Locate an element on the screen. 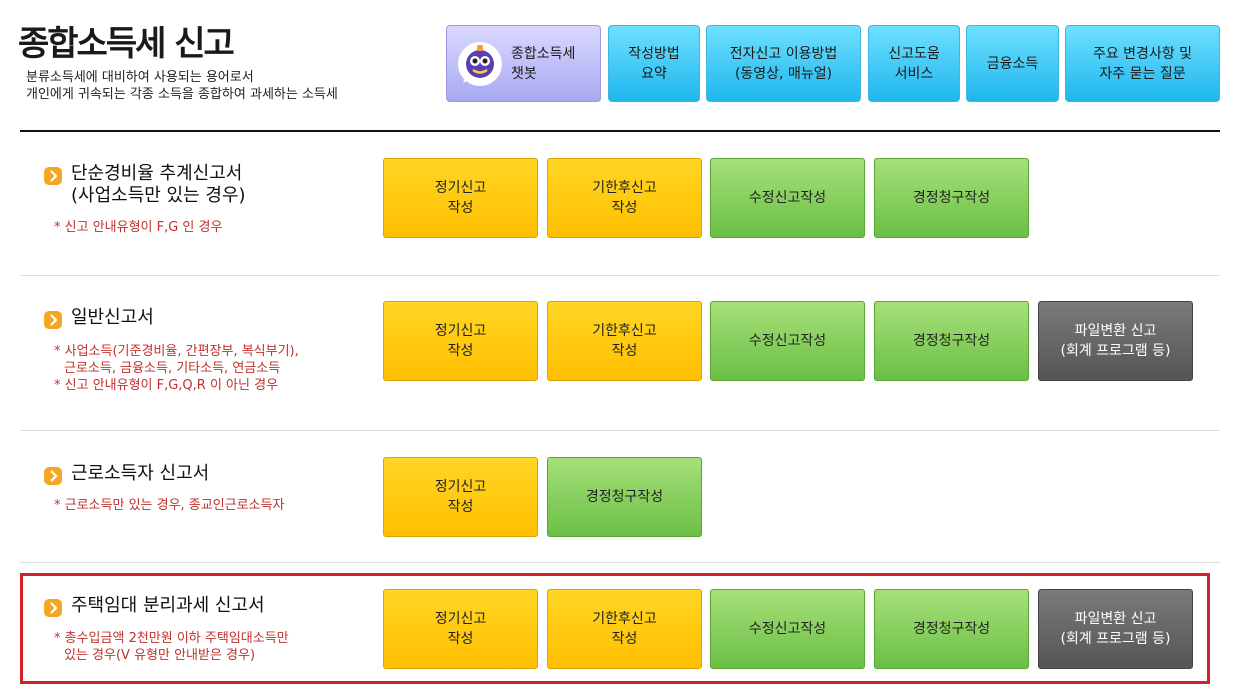 This screenshot has height=691, width=1235. note-line: * 근로소득만 있는 경우, 종교인근로소득자 is located at coordinates (169, 505).